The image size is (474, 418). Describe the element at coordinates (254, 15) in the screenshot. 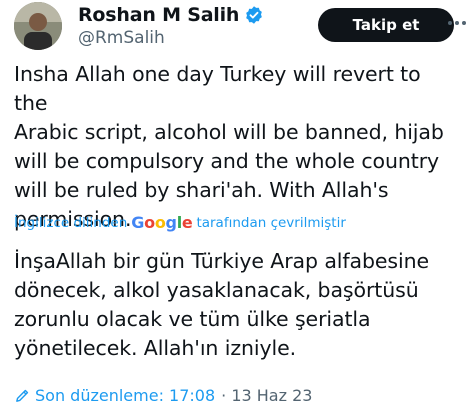

I see `verified-badge-icon` at that location.